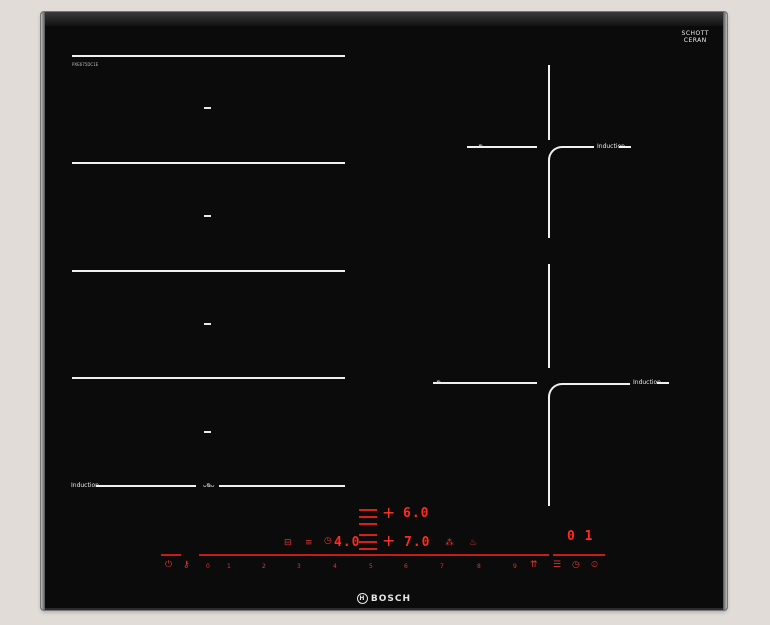 The width and height of the screenshot is (770, 625). I want to click on slider-number: 7, so click(442, 566).